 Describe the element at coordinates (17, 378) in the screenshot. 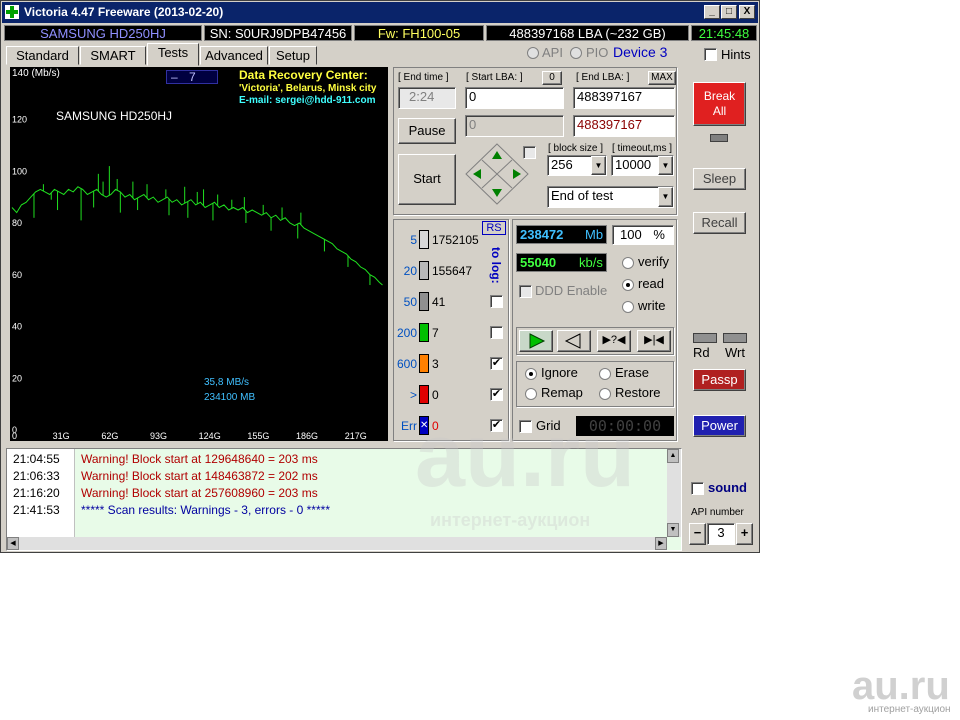

I see `y-tick-label: 20` at that location.